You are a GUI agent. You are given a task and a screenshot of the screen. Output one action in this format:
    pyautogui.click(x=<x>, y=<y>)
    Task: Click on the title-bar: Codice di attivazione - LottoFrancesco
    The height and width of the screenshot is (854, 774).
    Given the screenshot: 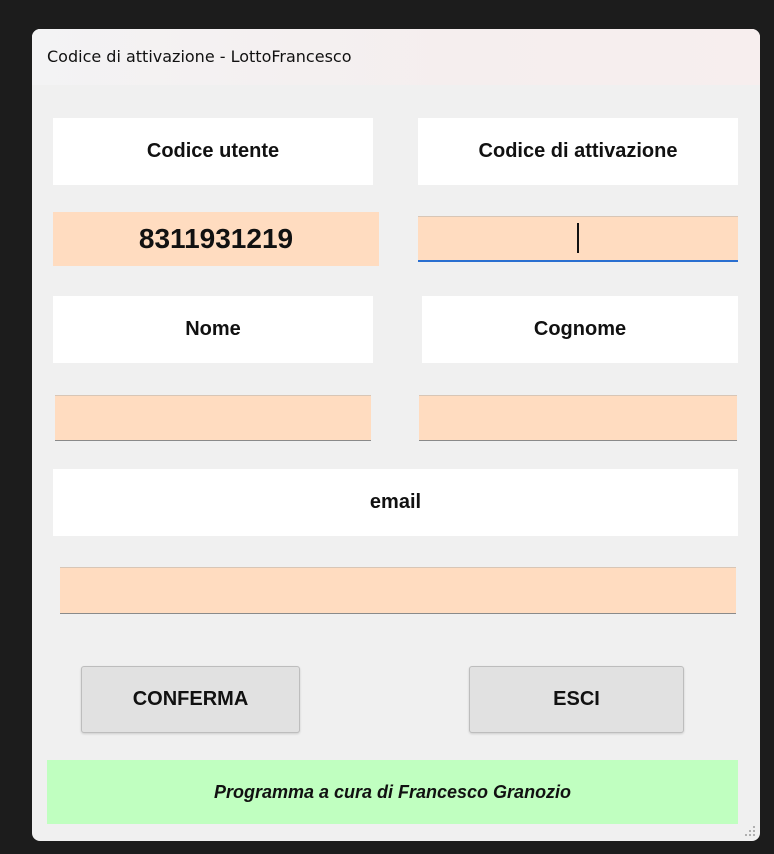 What is the action you would take?
    pyautogui.click(x=396, y=57)
    